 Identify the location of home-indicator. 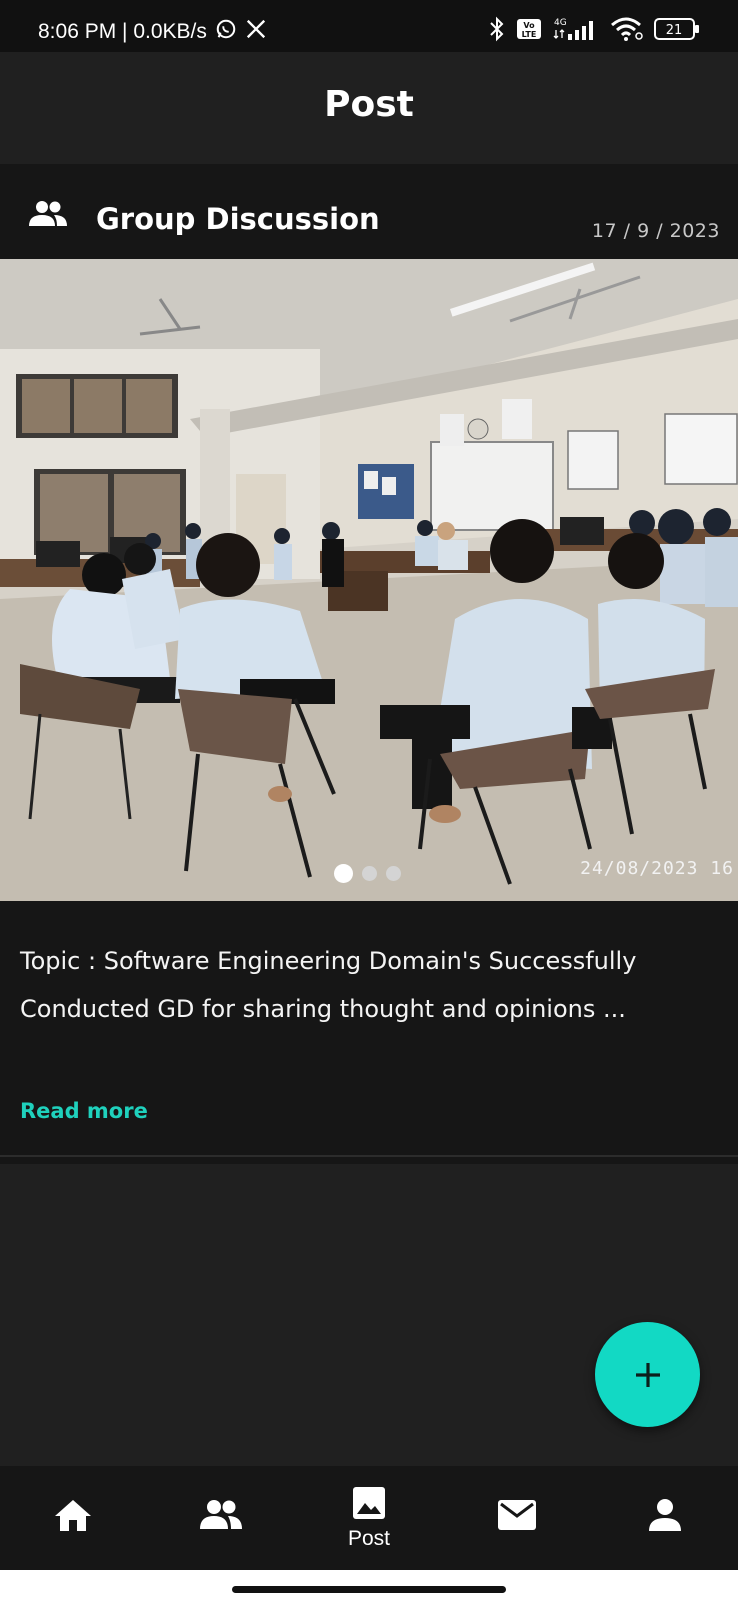
(369, 1589).